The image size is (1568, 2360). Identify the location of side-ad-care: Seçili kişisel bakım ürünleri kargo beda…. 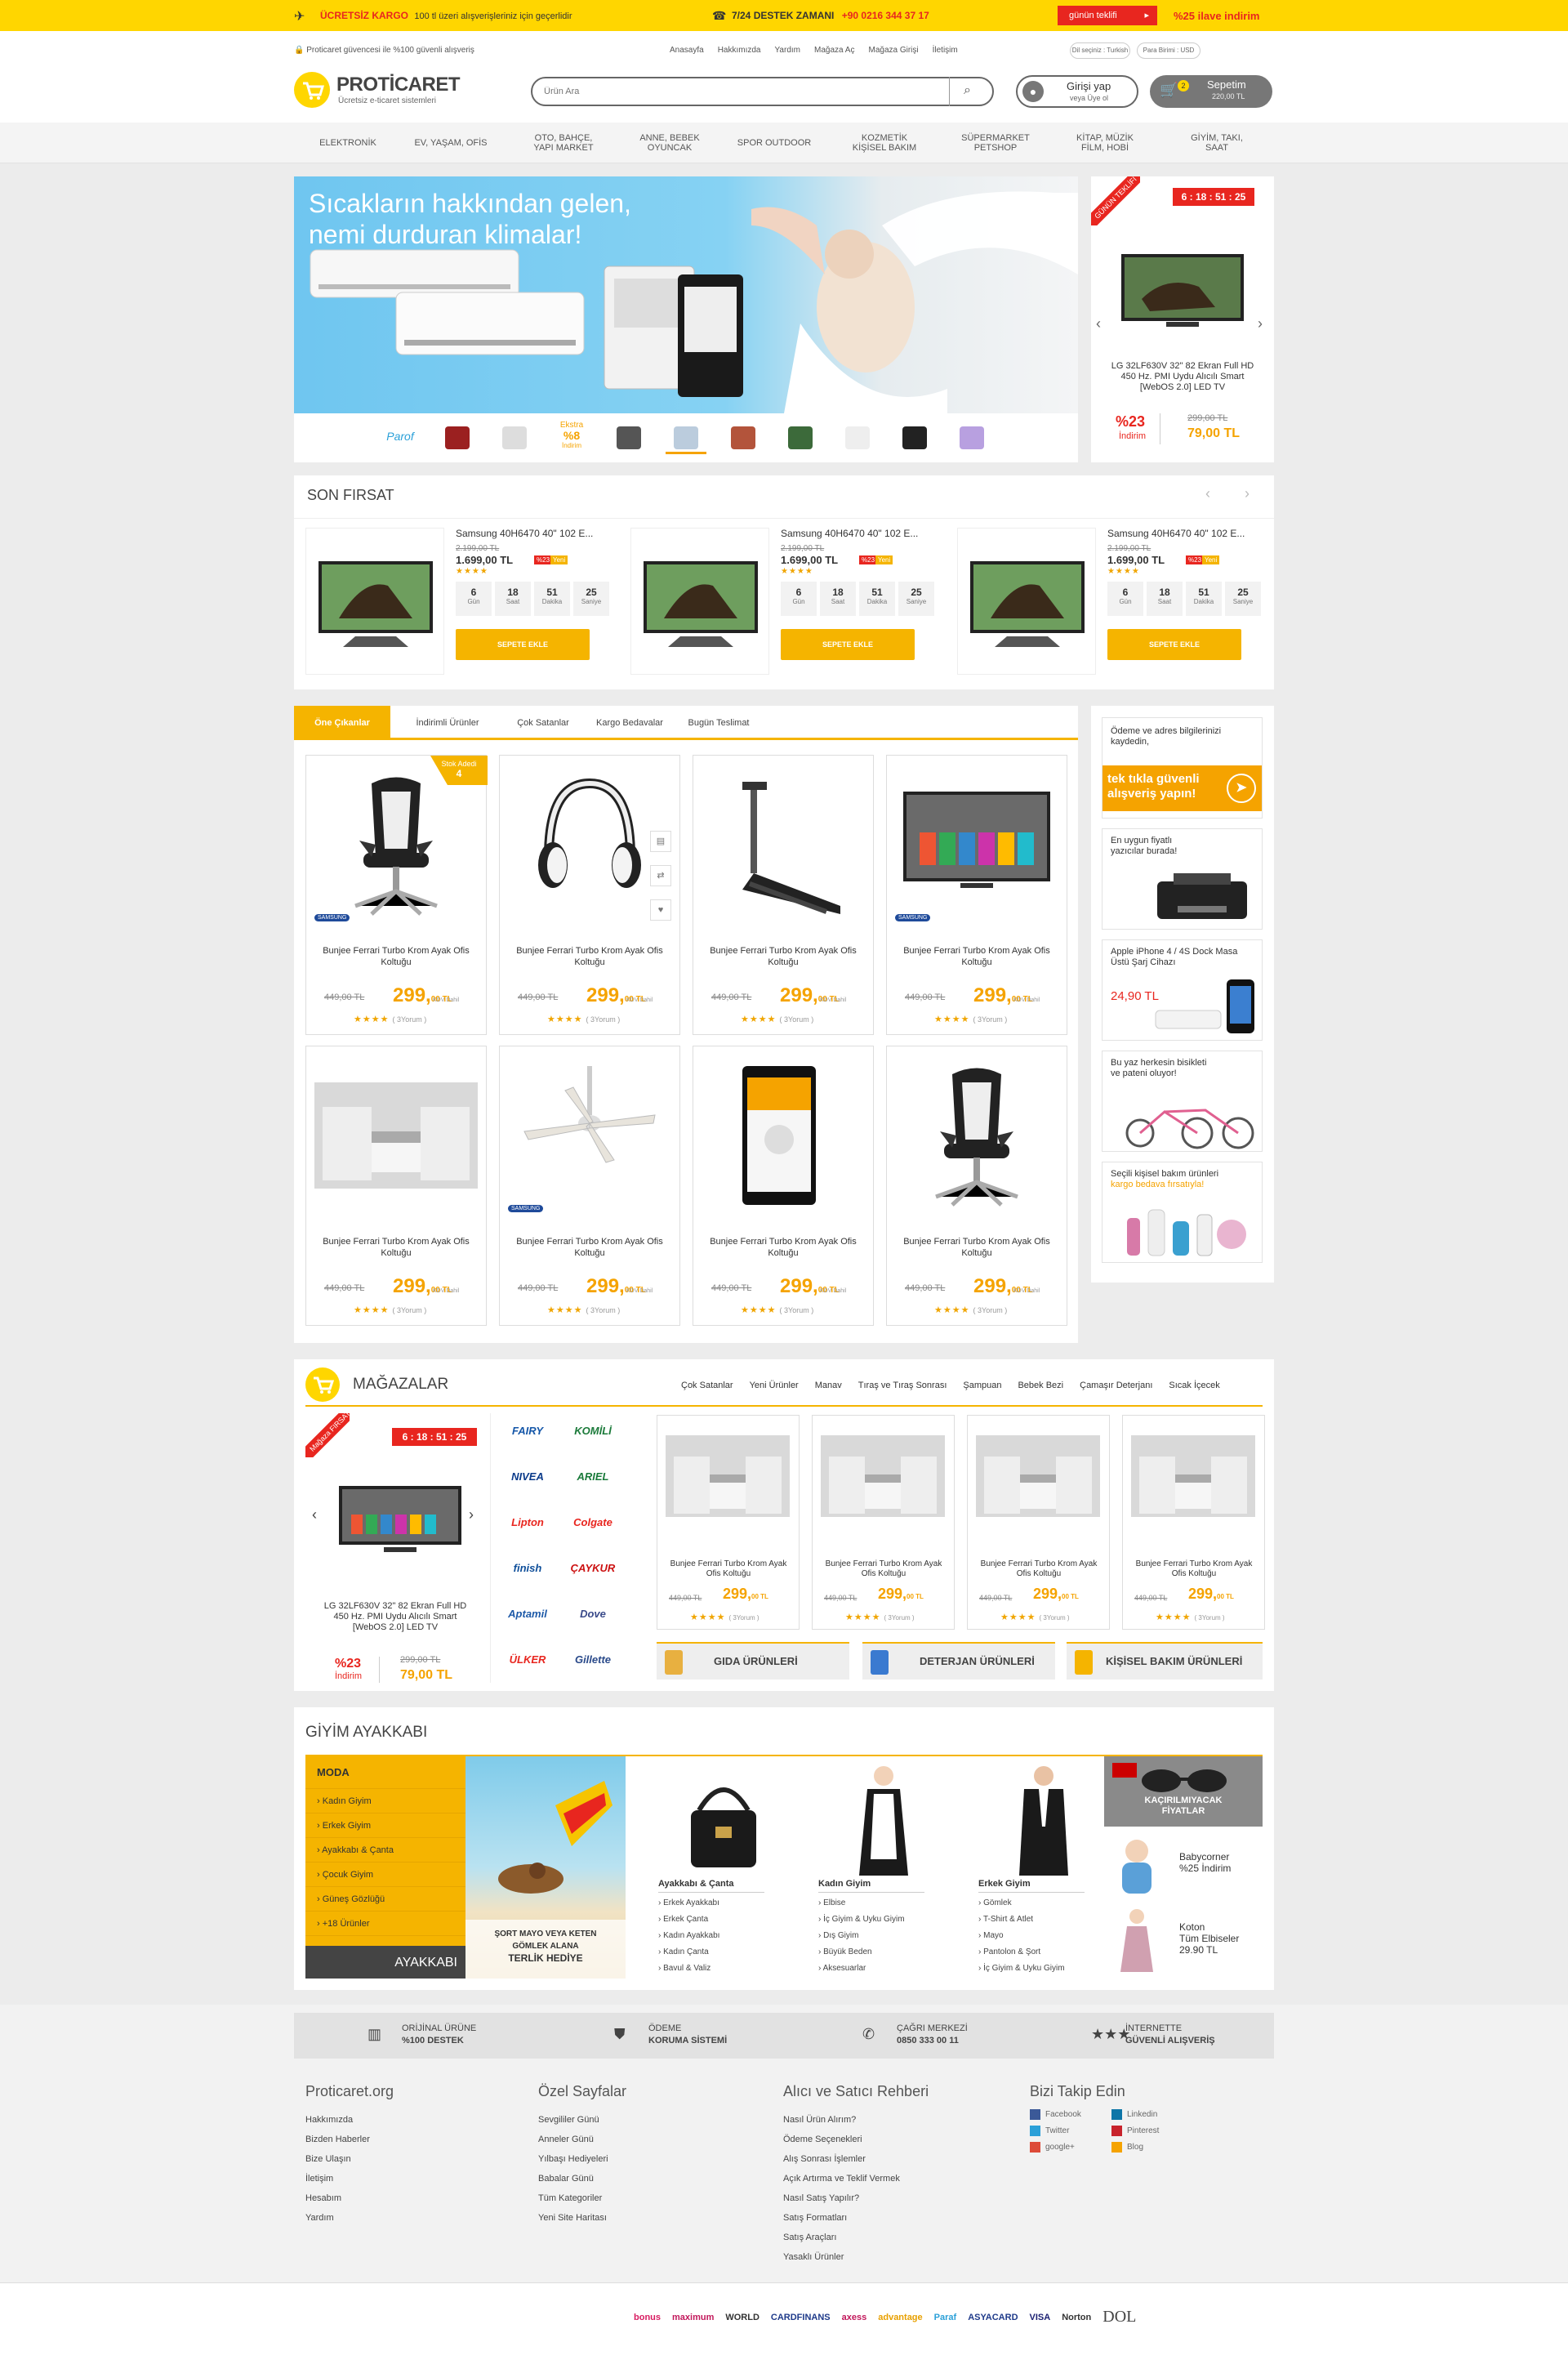
(1182, 1212).